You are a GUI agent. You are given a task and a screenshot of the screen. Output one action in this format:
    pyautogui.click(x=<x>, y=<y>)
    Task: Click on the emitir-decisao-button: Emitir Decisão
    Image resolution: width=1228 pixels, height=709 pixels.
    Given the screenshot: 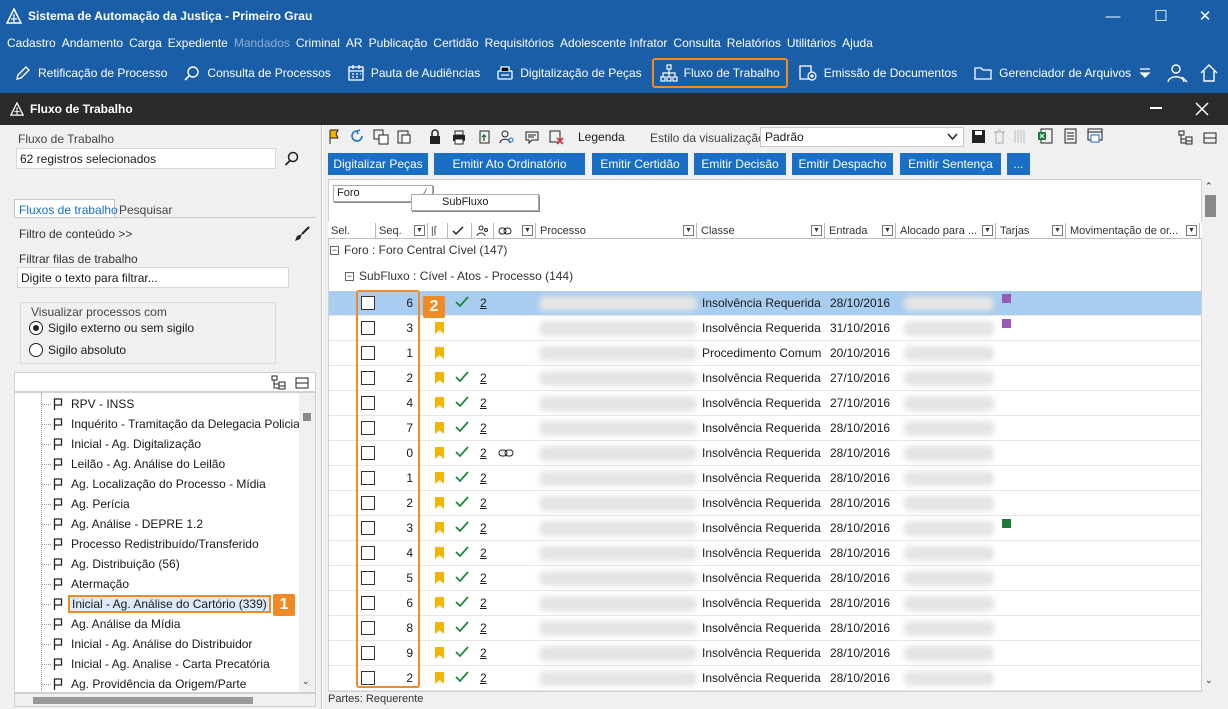 What is the action you would take?
    pyautogui.click(x=740, y=164)
    